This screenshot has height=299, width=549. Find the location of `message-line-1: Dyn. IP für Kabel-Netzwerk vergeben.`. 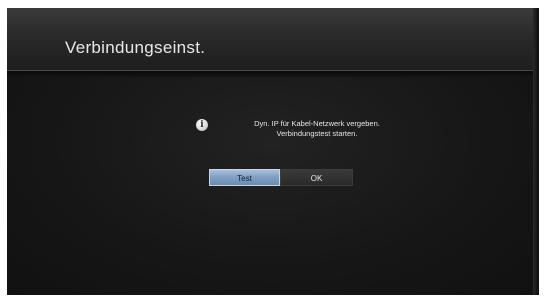

message-line-1: Dyn. IP für Kabel-Netzwerk vergeben. is located at coordinates (317, 123).